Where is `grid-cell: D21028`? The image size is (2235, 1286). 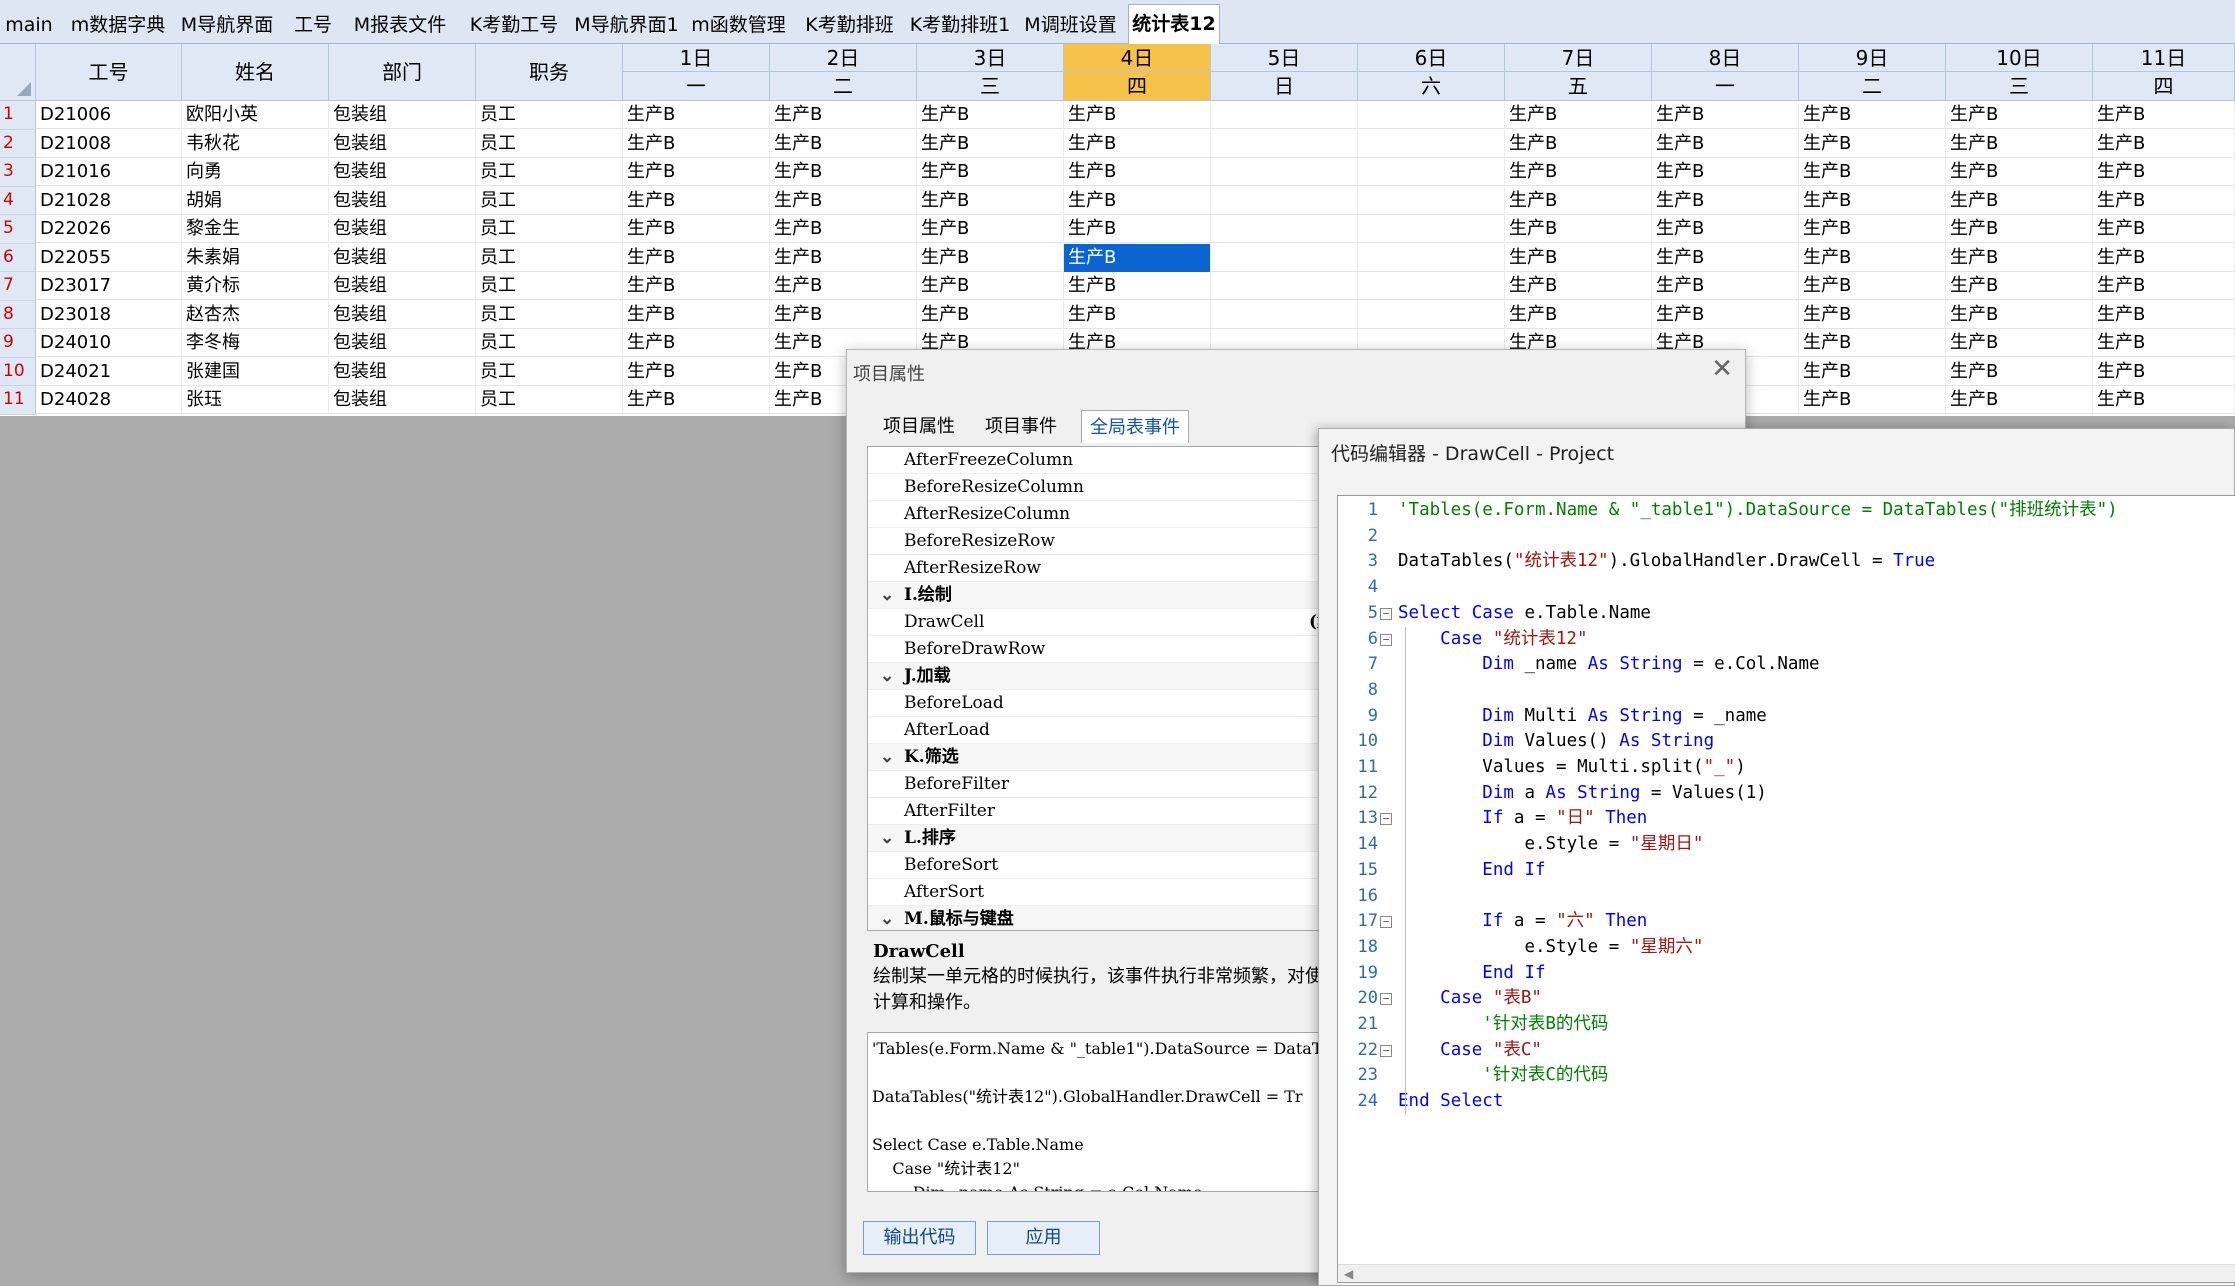
grid-cell: D21028 is located at coordinates (109, 200).